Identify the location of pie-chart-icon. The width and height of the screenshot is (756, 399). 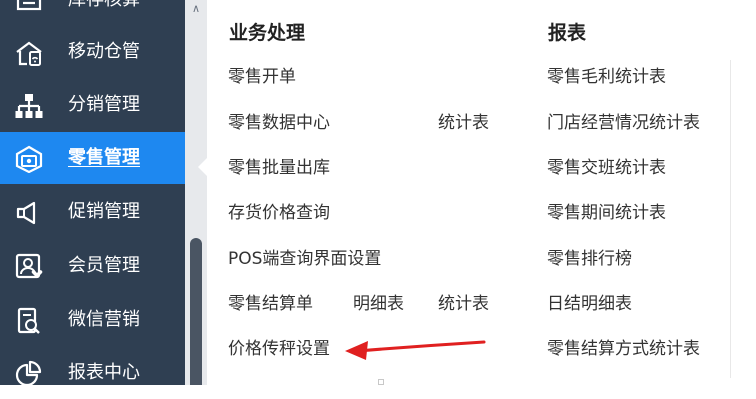
(28, 373).